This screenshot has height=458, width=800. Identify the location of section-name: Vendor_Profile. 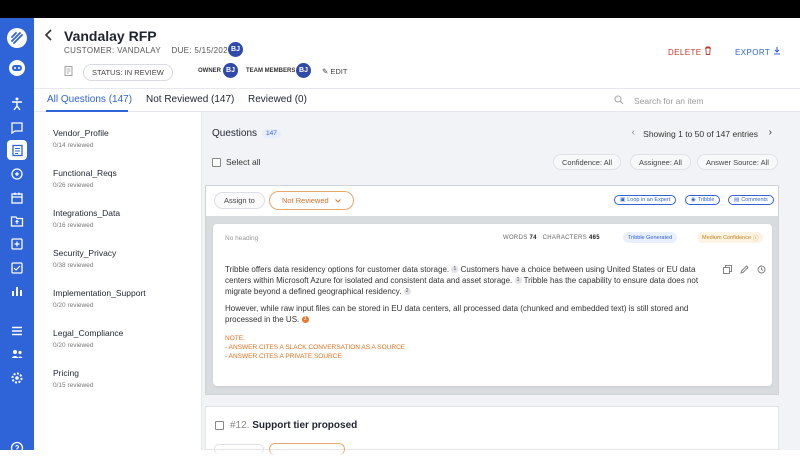
(81, 133).